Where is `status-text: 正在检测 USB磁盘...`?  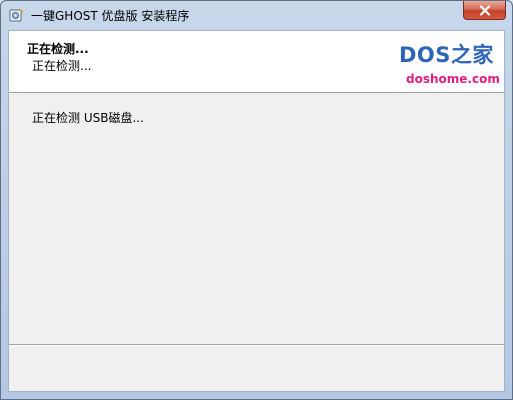
status-text: 正在检测 USB磁盘... is located at coordinates (88, 118).